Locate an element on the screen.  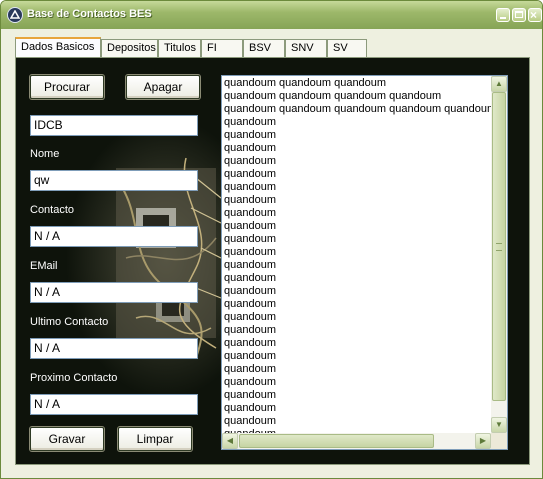
scroll-right-icon: ▶ is located at coordinates (483, 441).